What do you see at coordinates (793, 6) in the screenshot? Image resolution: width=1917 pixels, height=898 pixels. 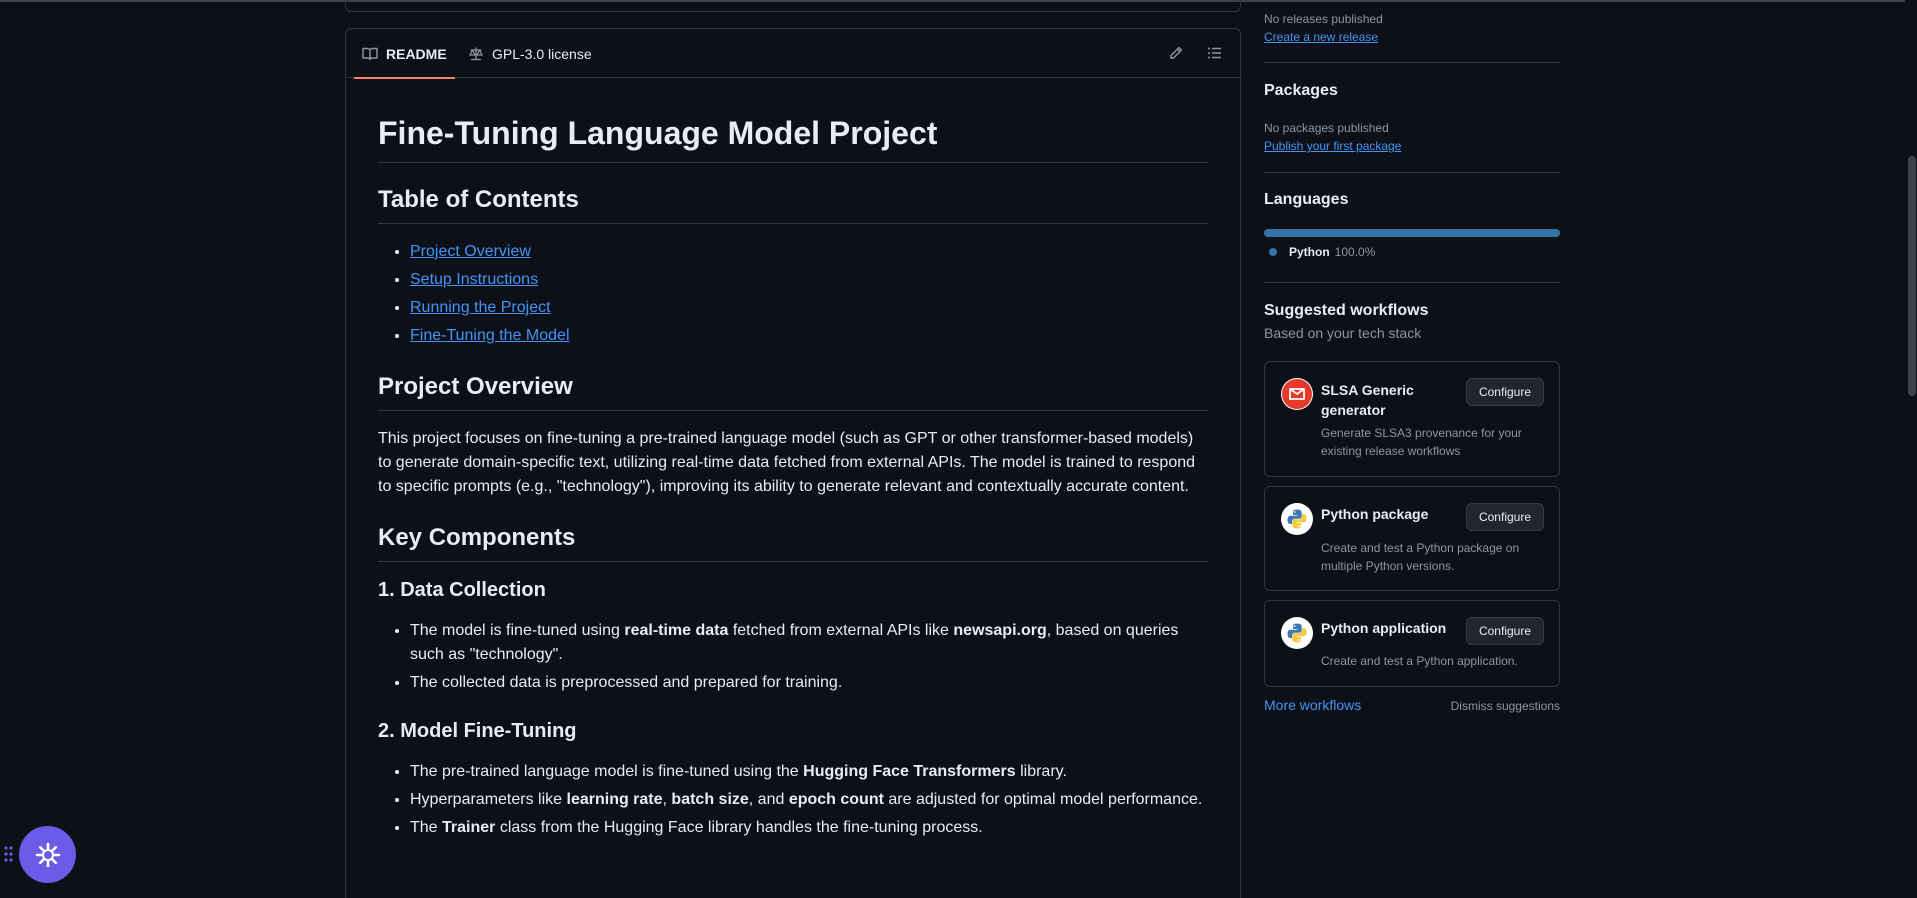 I see `previous-section-box` at bounding box center [793, 6].